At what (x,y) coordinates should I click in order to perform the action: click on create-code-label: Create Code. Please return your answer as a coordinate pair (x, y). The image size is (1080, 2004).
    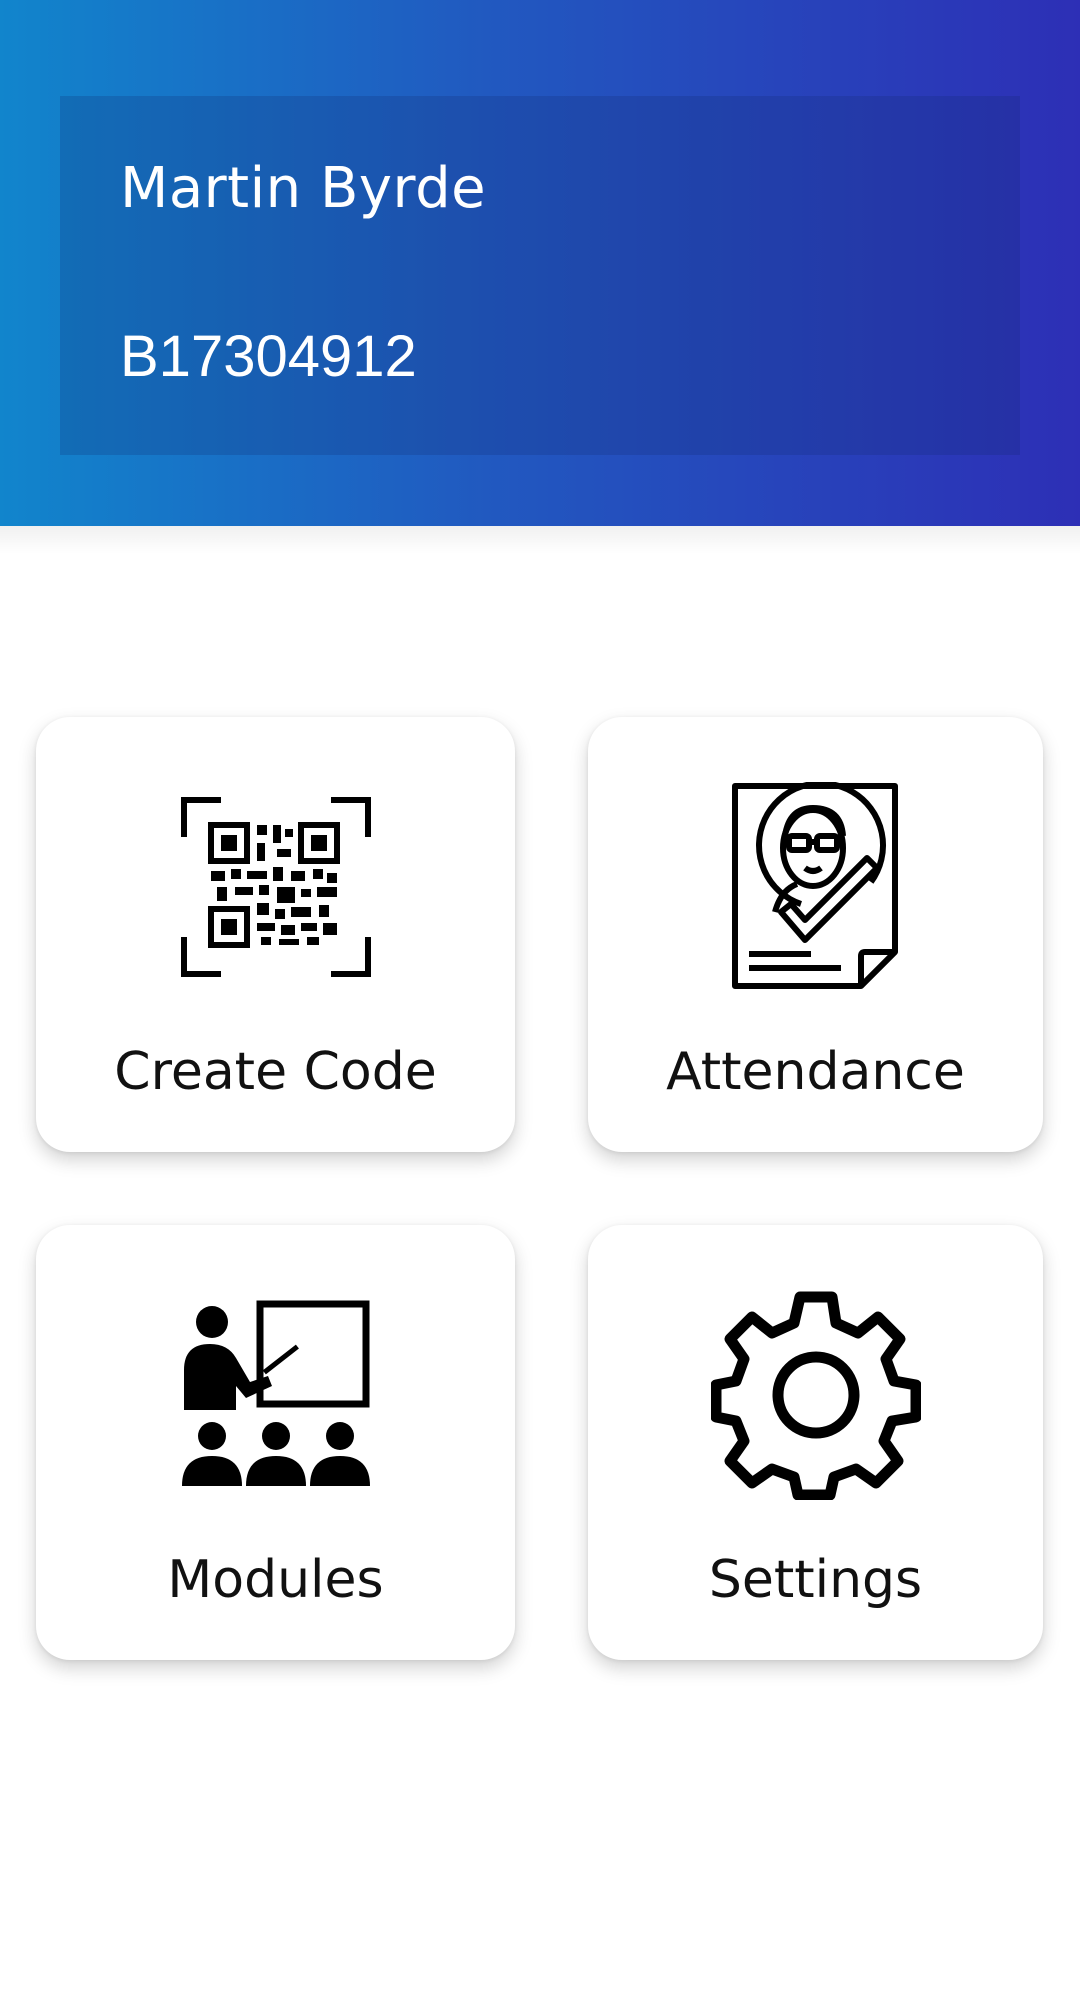
    Looking at the image, I should click on (275, 1072).